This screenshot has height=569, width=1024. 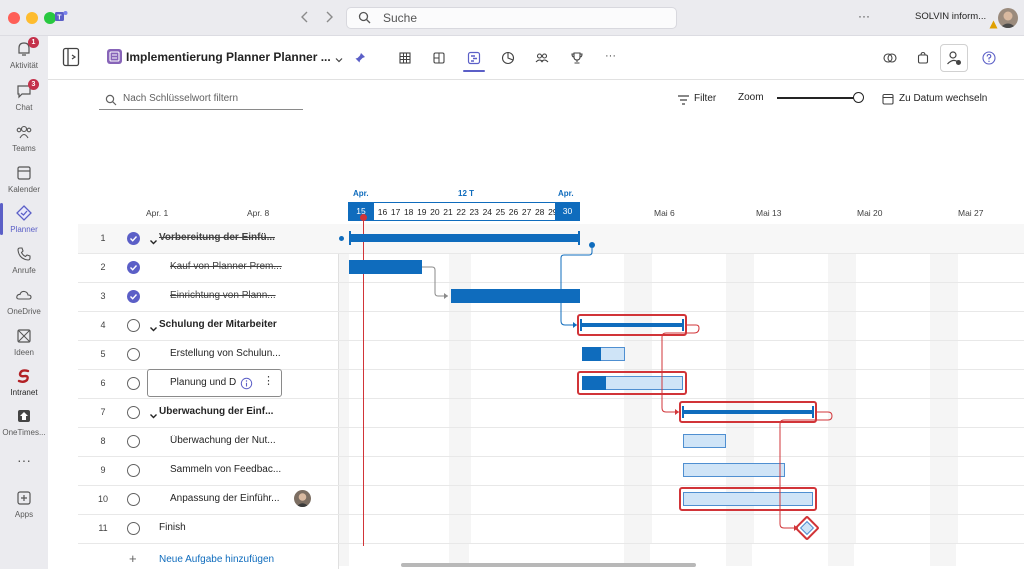 I want to click on rail-item-calendar: Kalender, so click(x=24, y=179).